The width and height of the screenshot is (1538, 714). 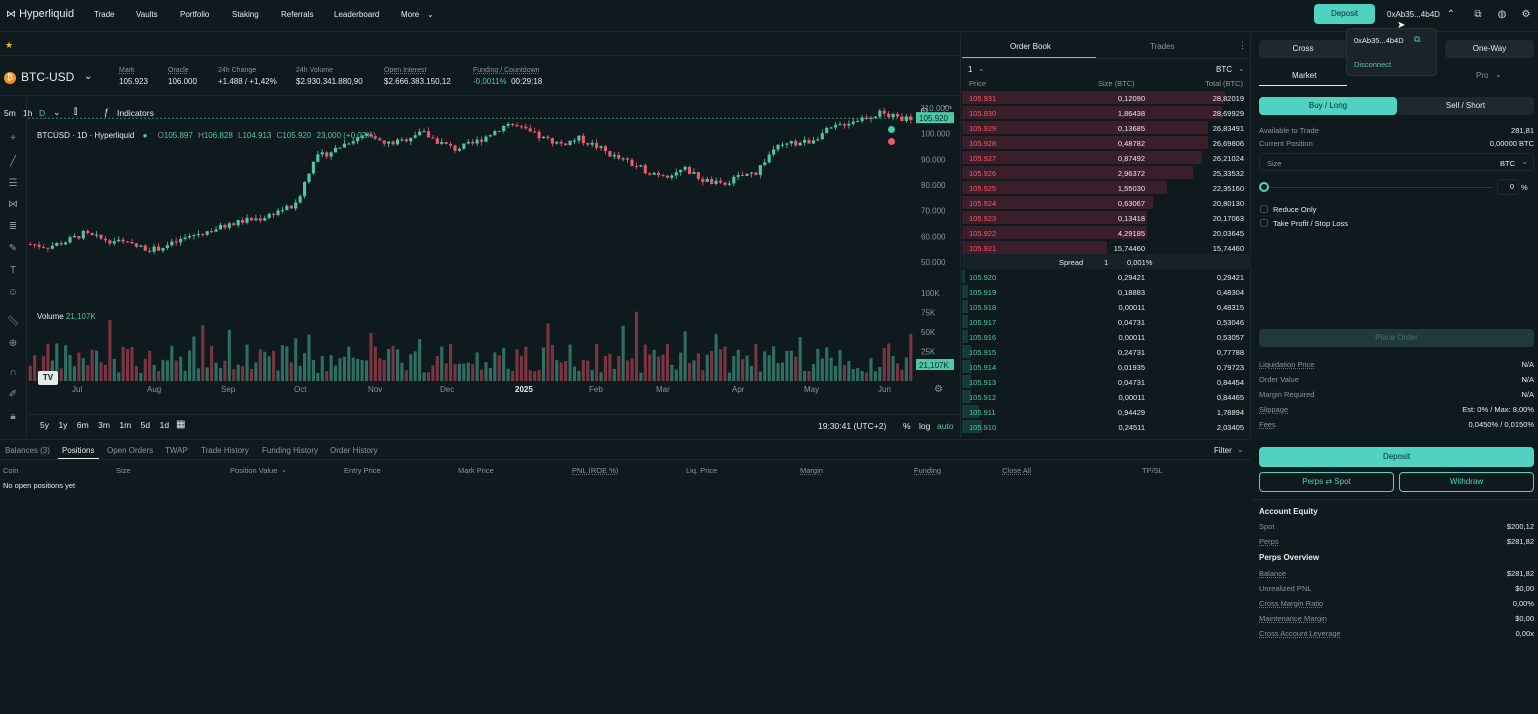 I want to click on sort-icon: ⌄, so click(x=284, y=469).